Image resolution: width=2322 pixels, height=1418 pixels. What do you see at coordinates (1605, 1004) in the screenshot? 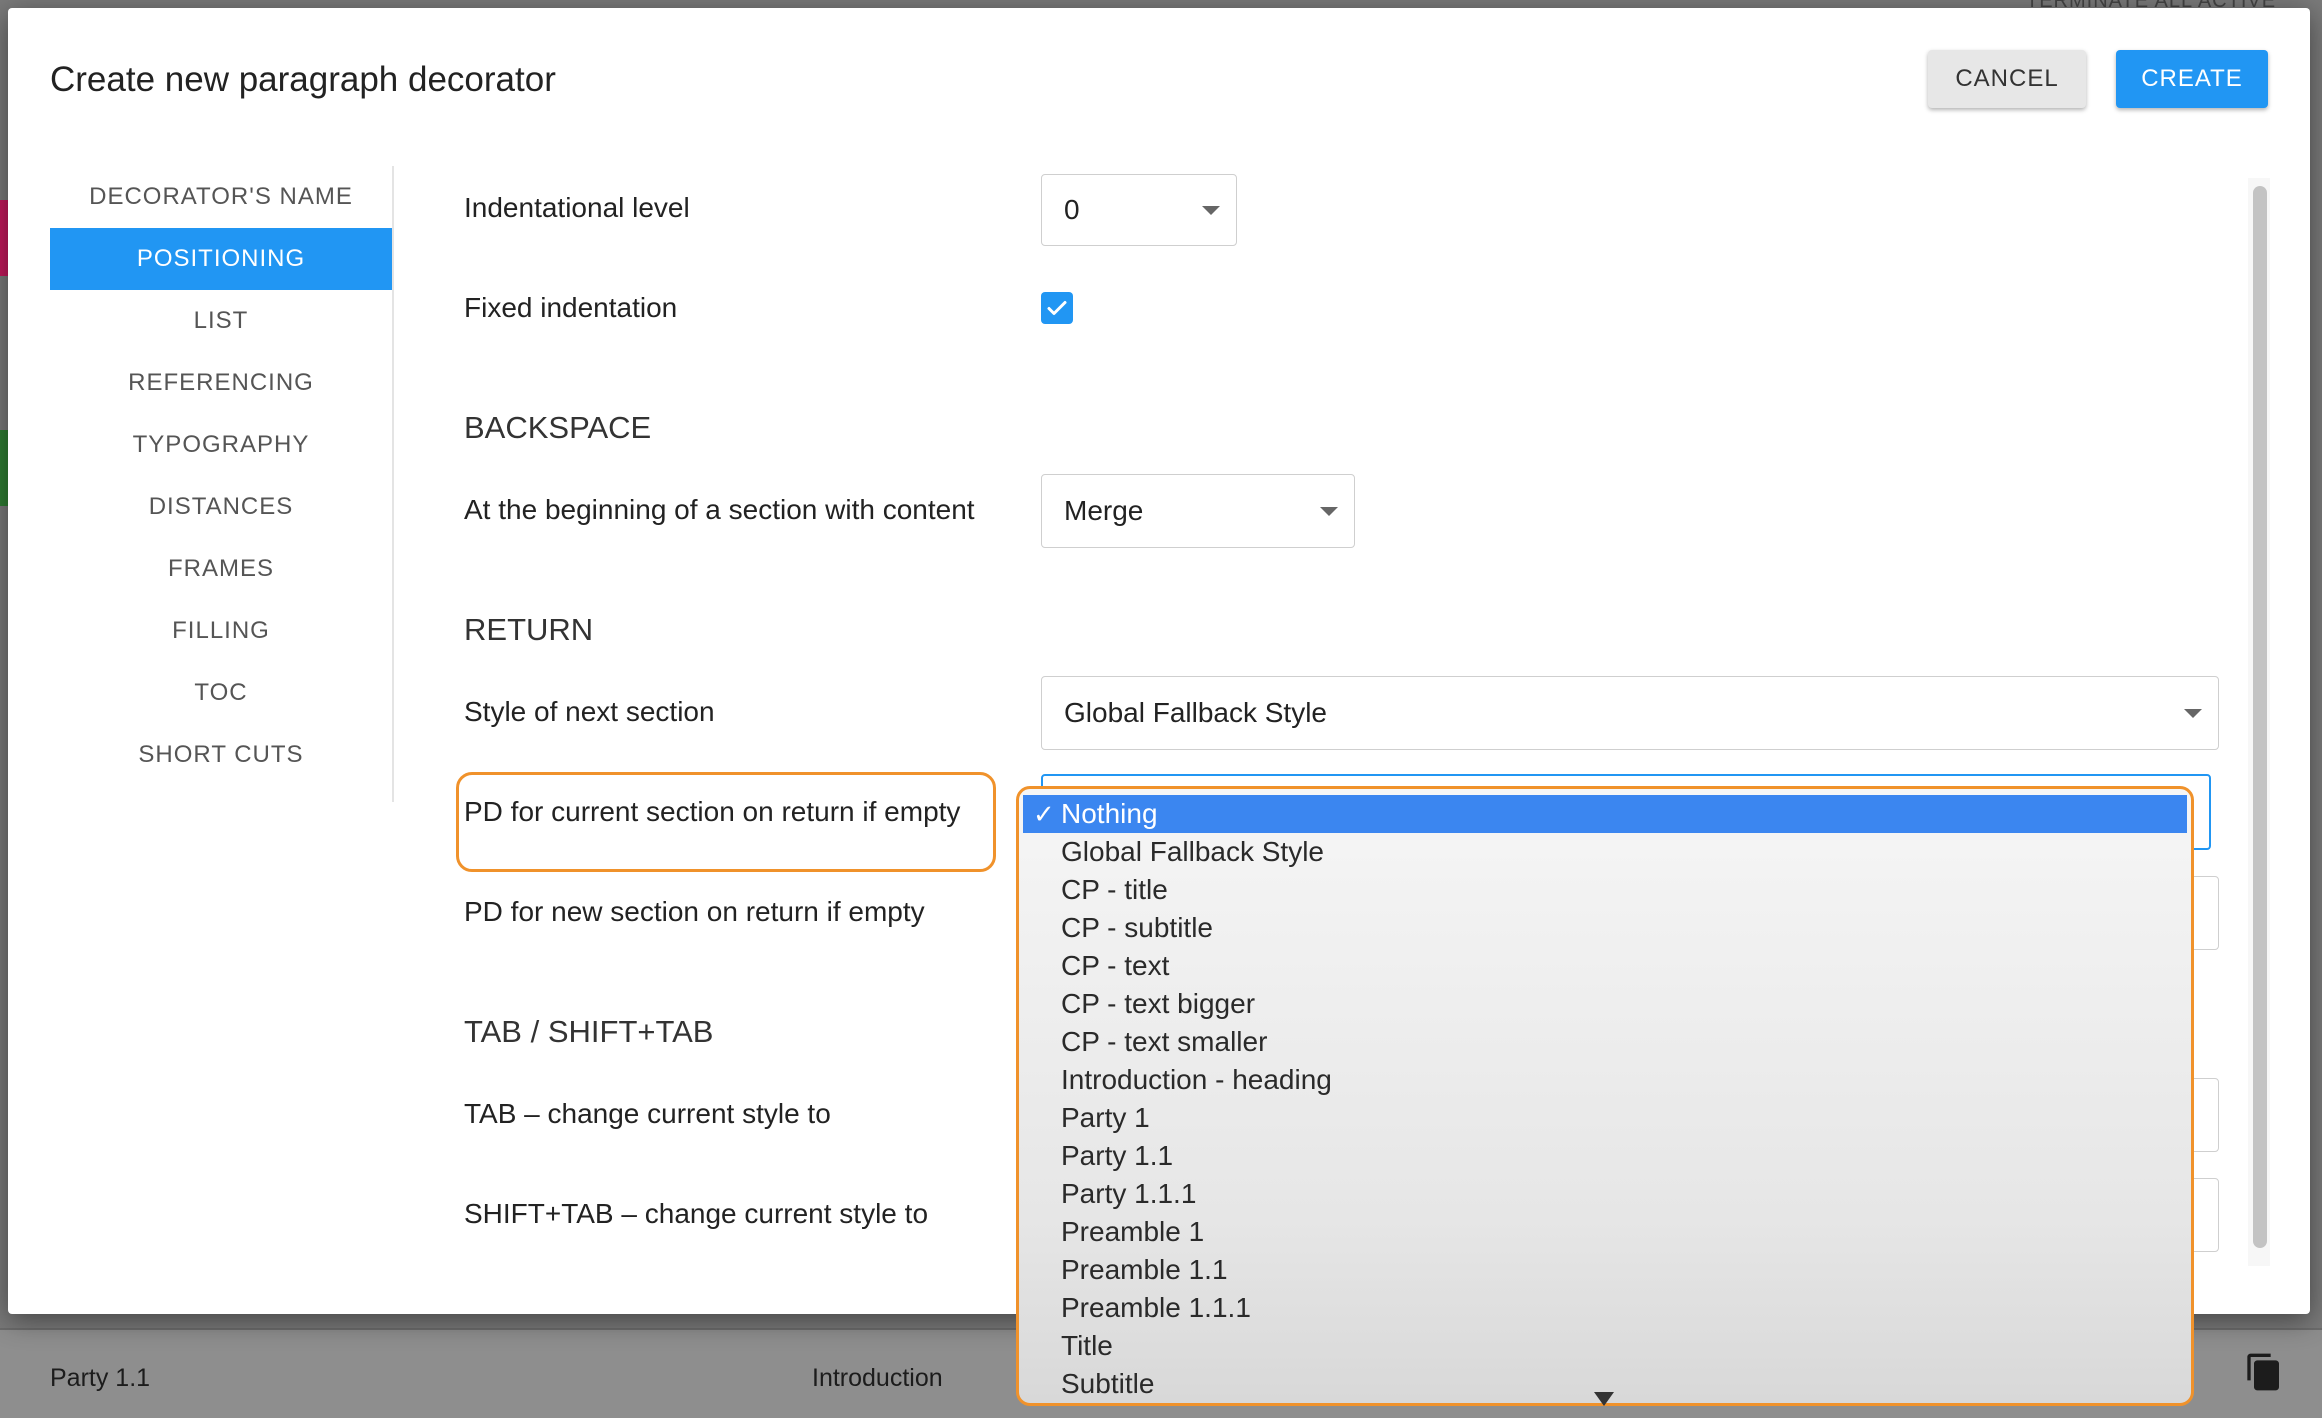
I see `dropdown-option: CP - text bigger` at bounding box center [1605, 1004].